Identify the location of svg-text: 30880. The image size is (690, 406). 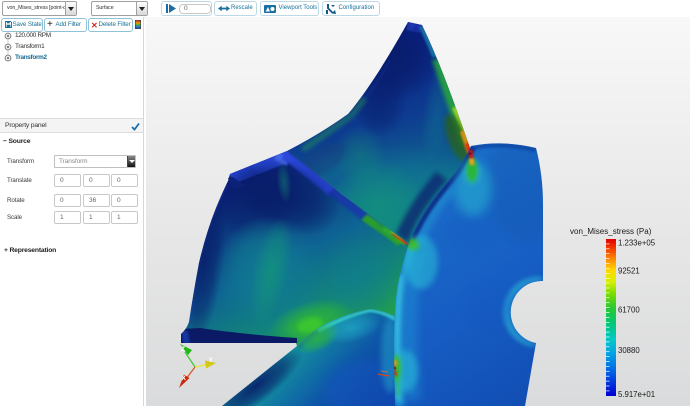
(629, 350).